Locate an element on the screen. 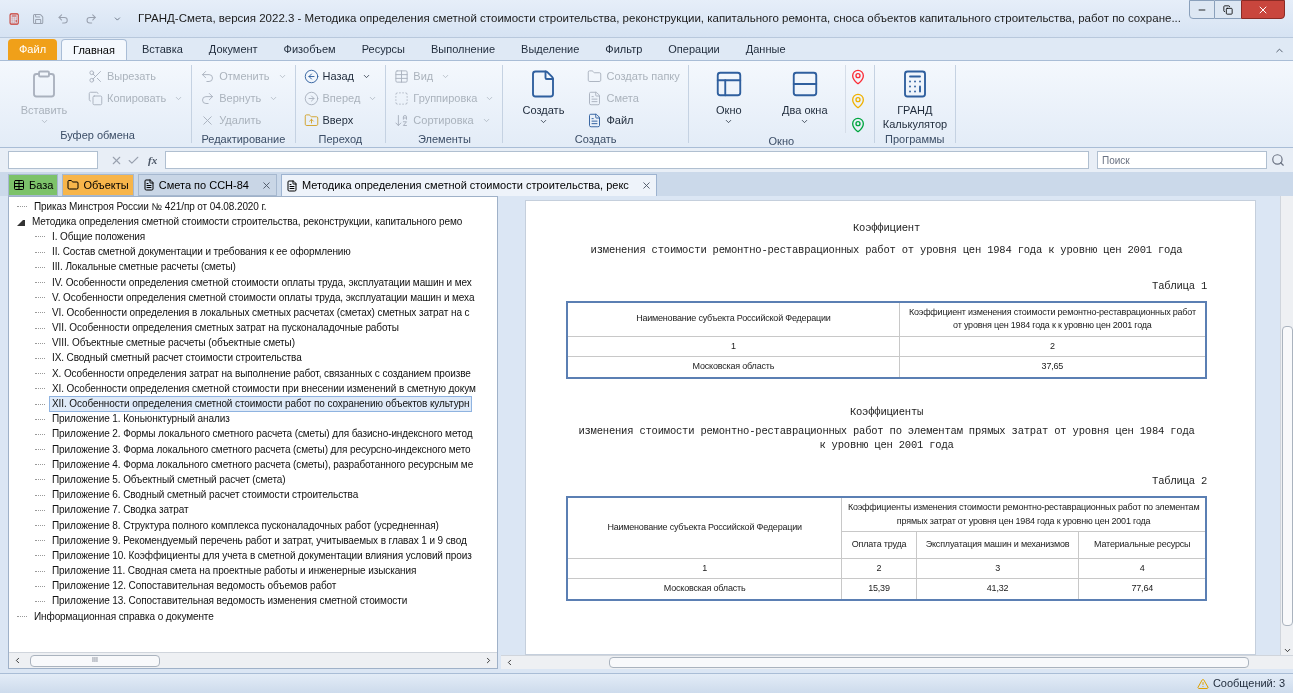  document-tab: База is located at coordinates (33, 185).